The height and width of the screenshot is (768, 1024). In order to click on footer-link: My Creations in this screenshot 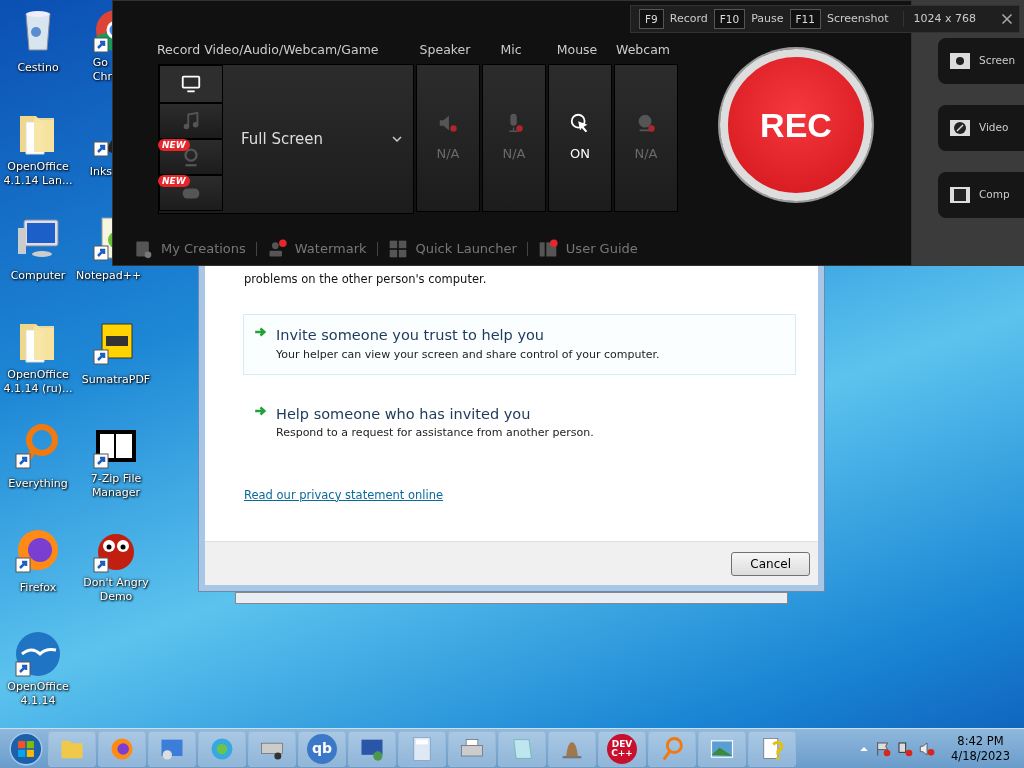, I will do `click(189, 249)`.